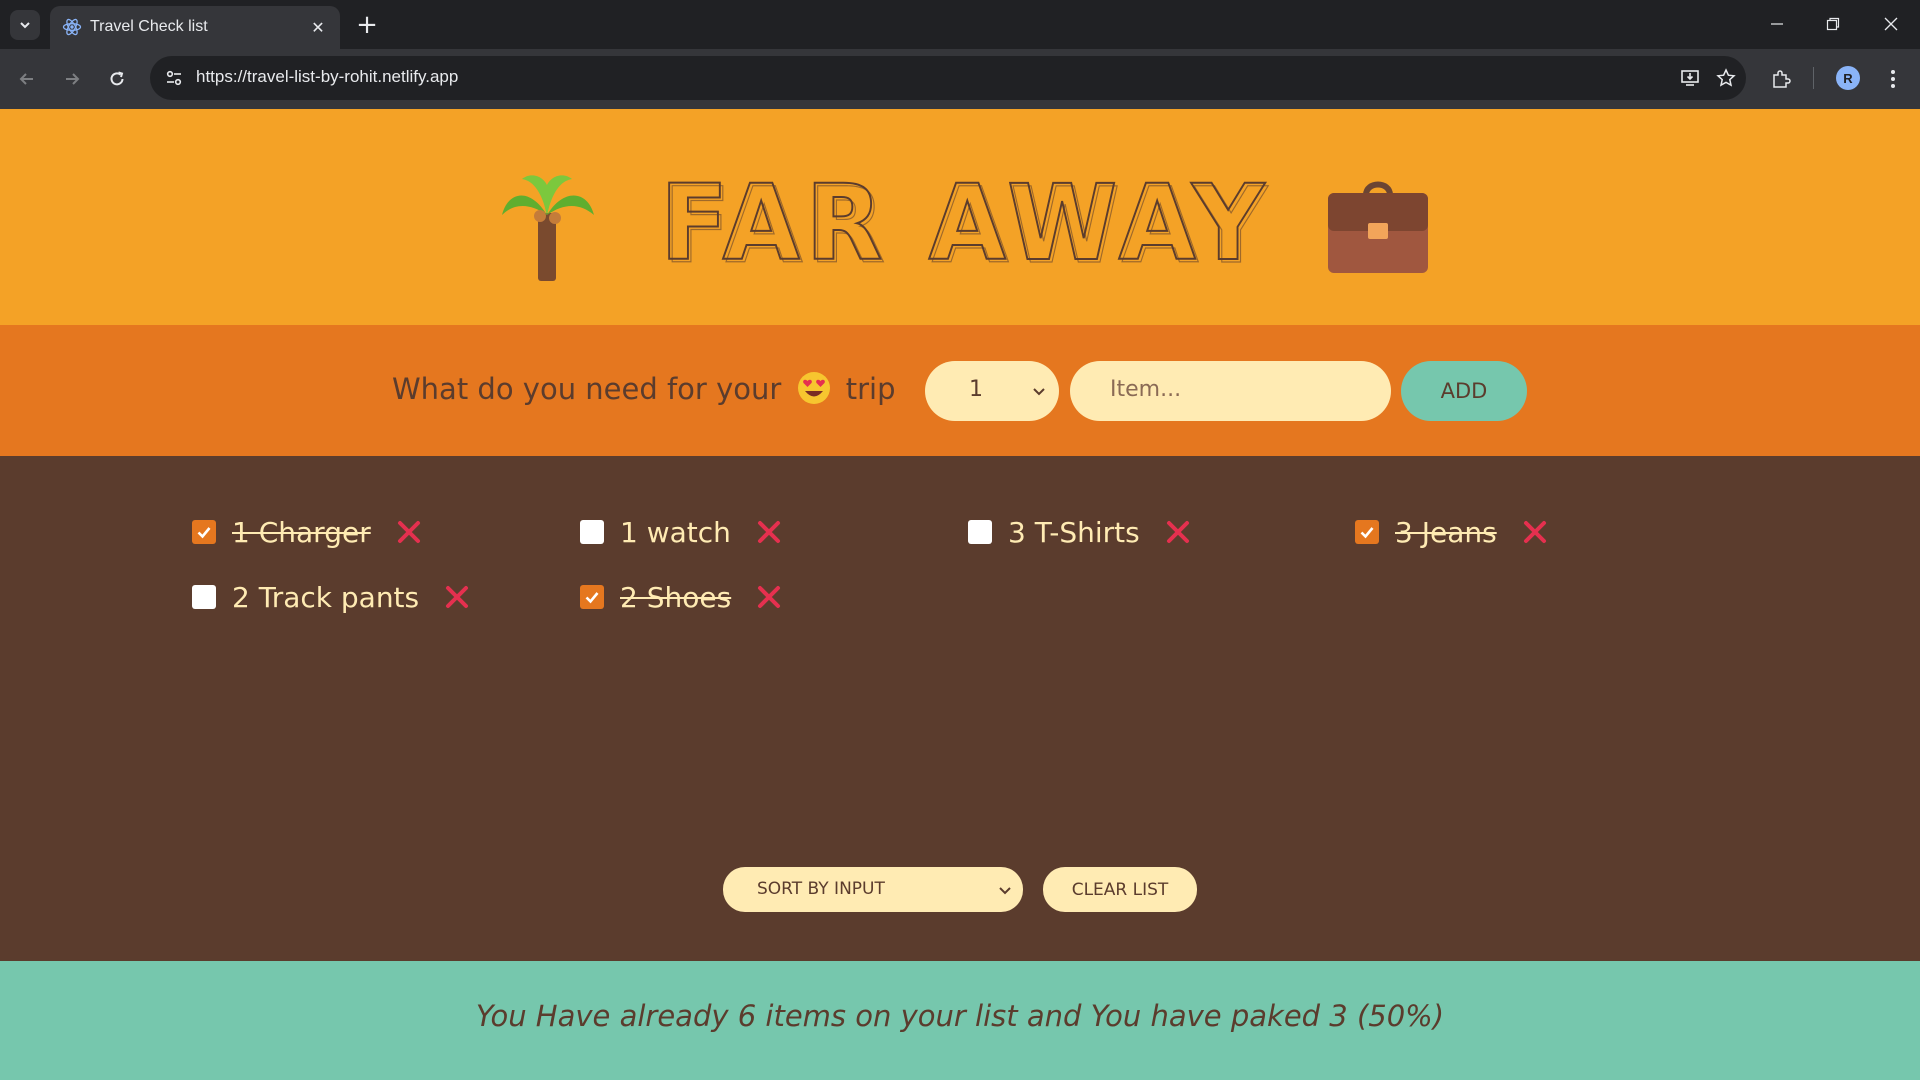 This screenshot has width=1920, height=1080. I want to click on toolbar-divider, so click(1813, 78).